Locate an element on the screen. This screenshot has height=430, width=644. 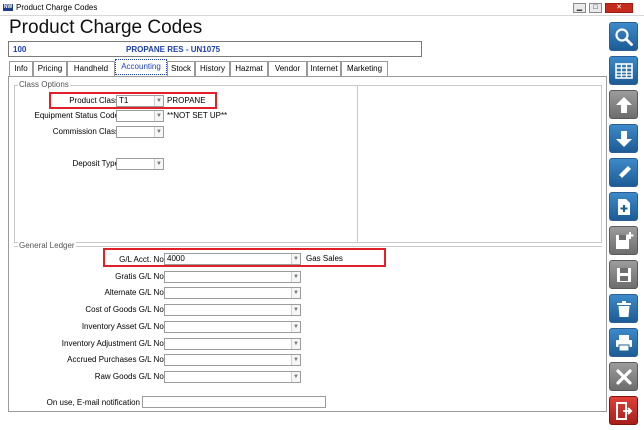
alternate-gl-label: Alternate G/L No. is located at coordinates (135, 292).